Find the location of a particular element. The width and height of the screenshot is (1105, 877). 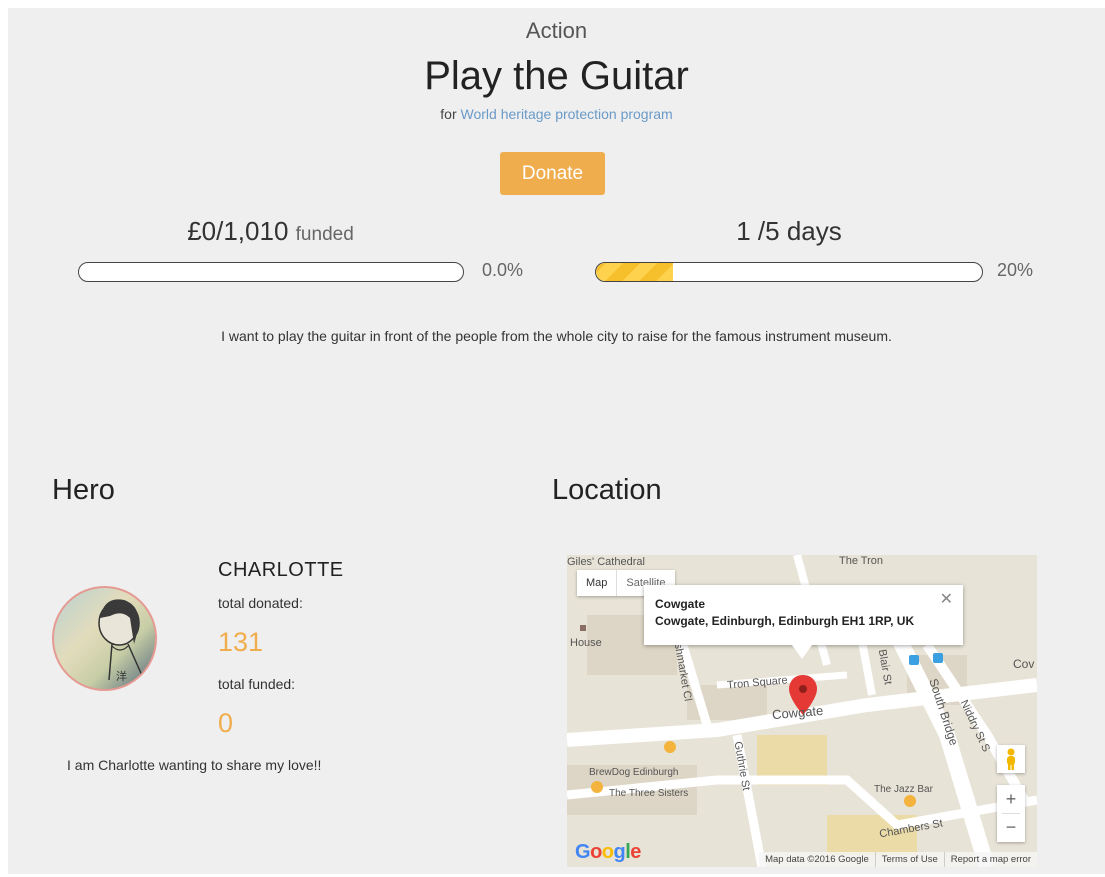

category-label: Action is located at coordinates (556, 30).